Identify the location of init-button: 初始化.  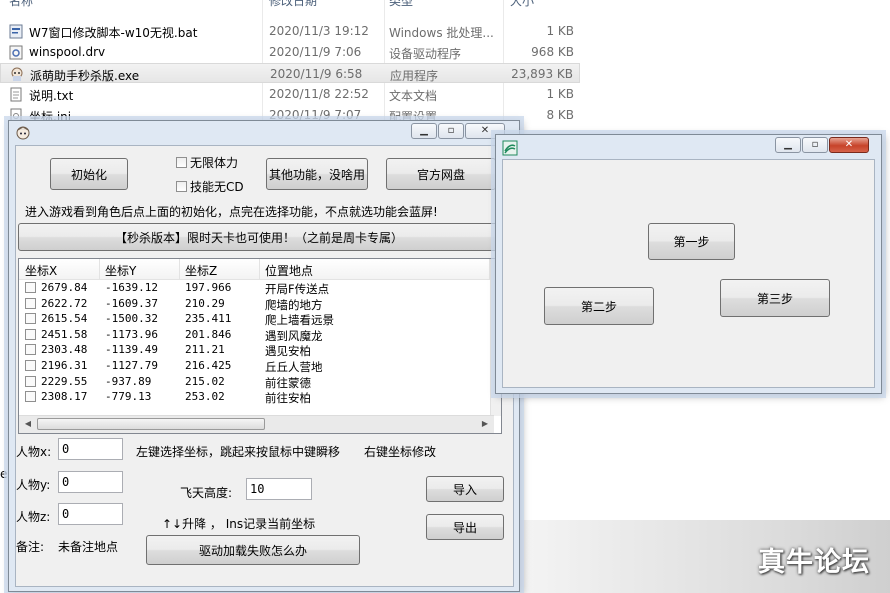
(89, 174).